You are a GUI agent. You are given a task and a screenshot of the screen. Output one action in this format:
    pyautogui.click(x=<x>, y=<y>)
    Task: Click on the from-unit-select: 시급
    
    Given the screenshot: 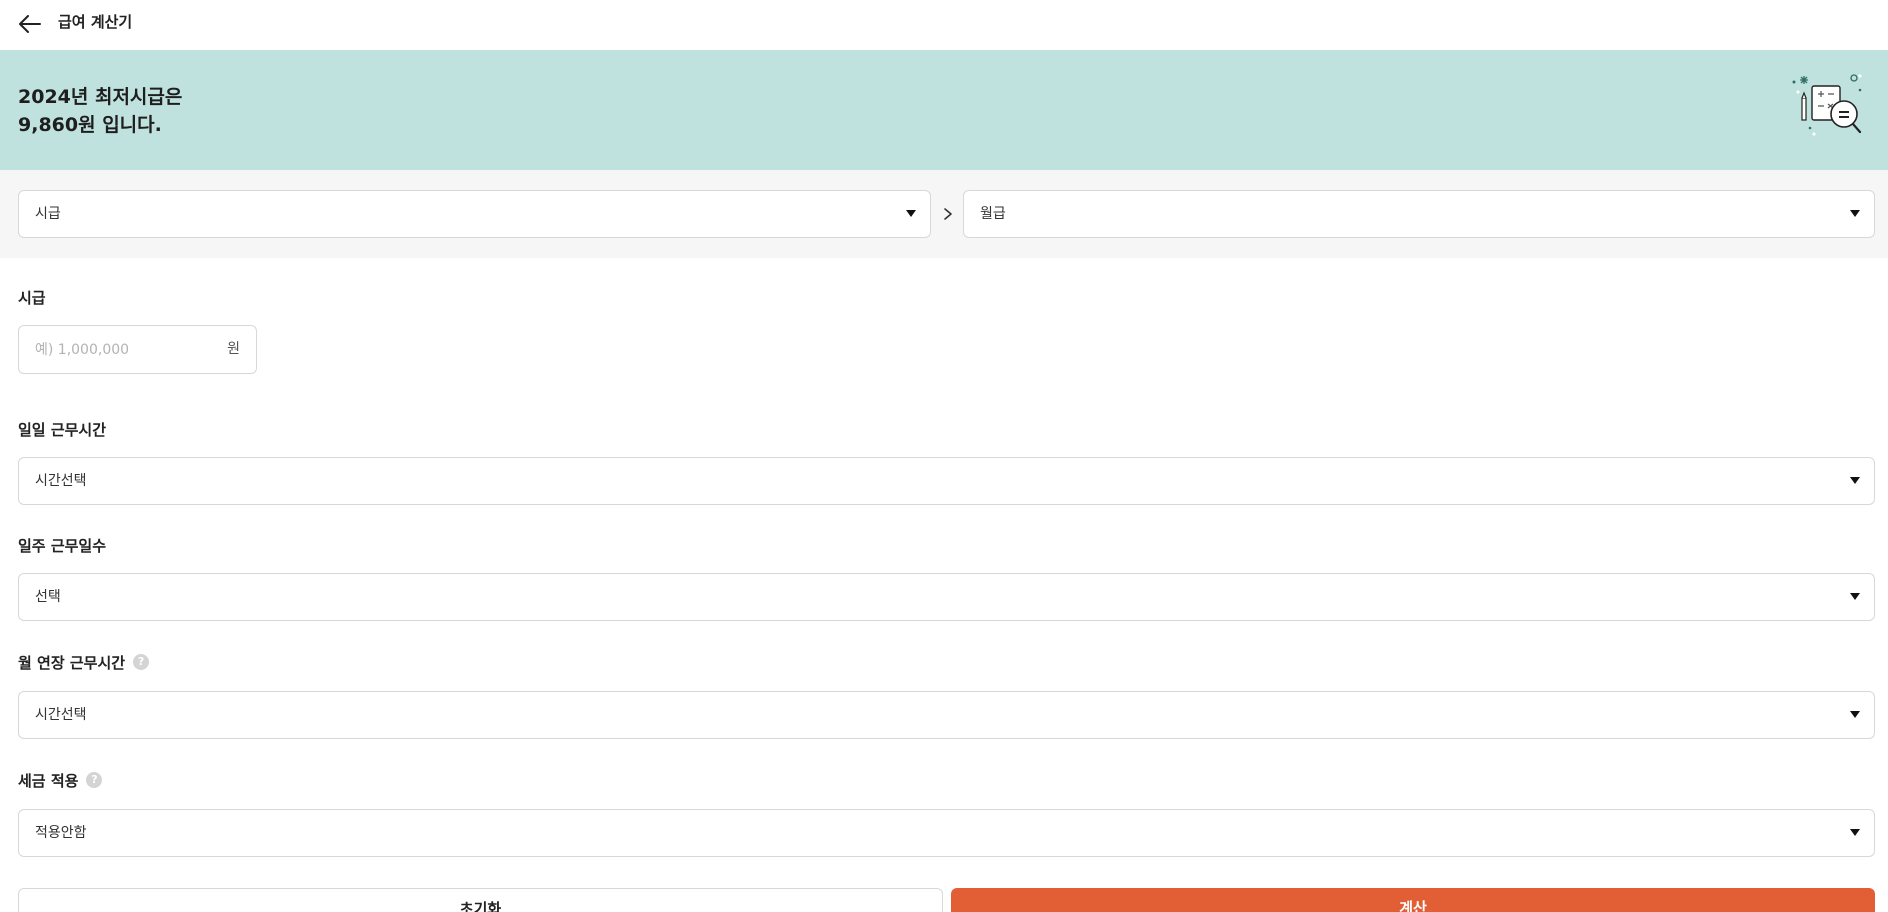 What is the action you would take?
    pyautogui.click(x=474, y=214)
    